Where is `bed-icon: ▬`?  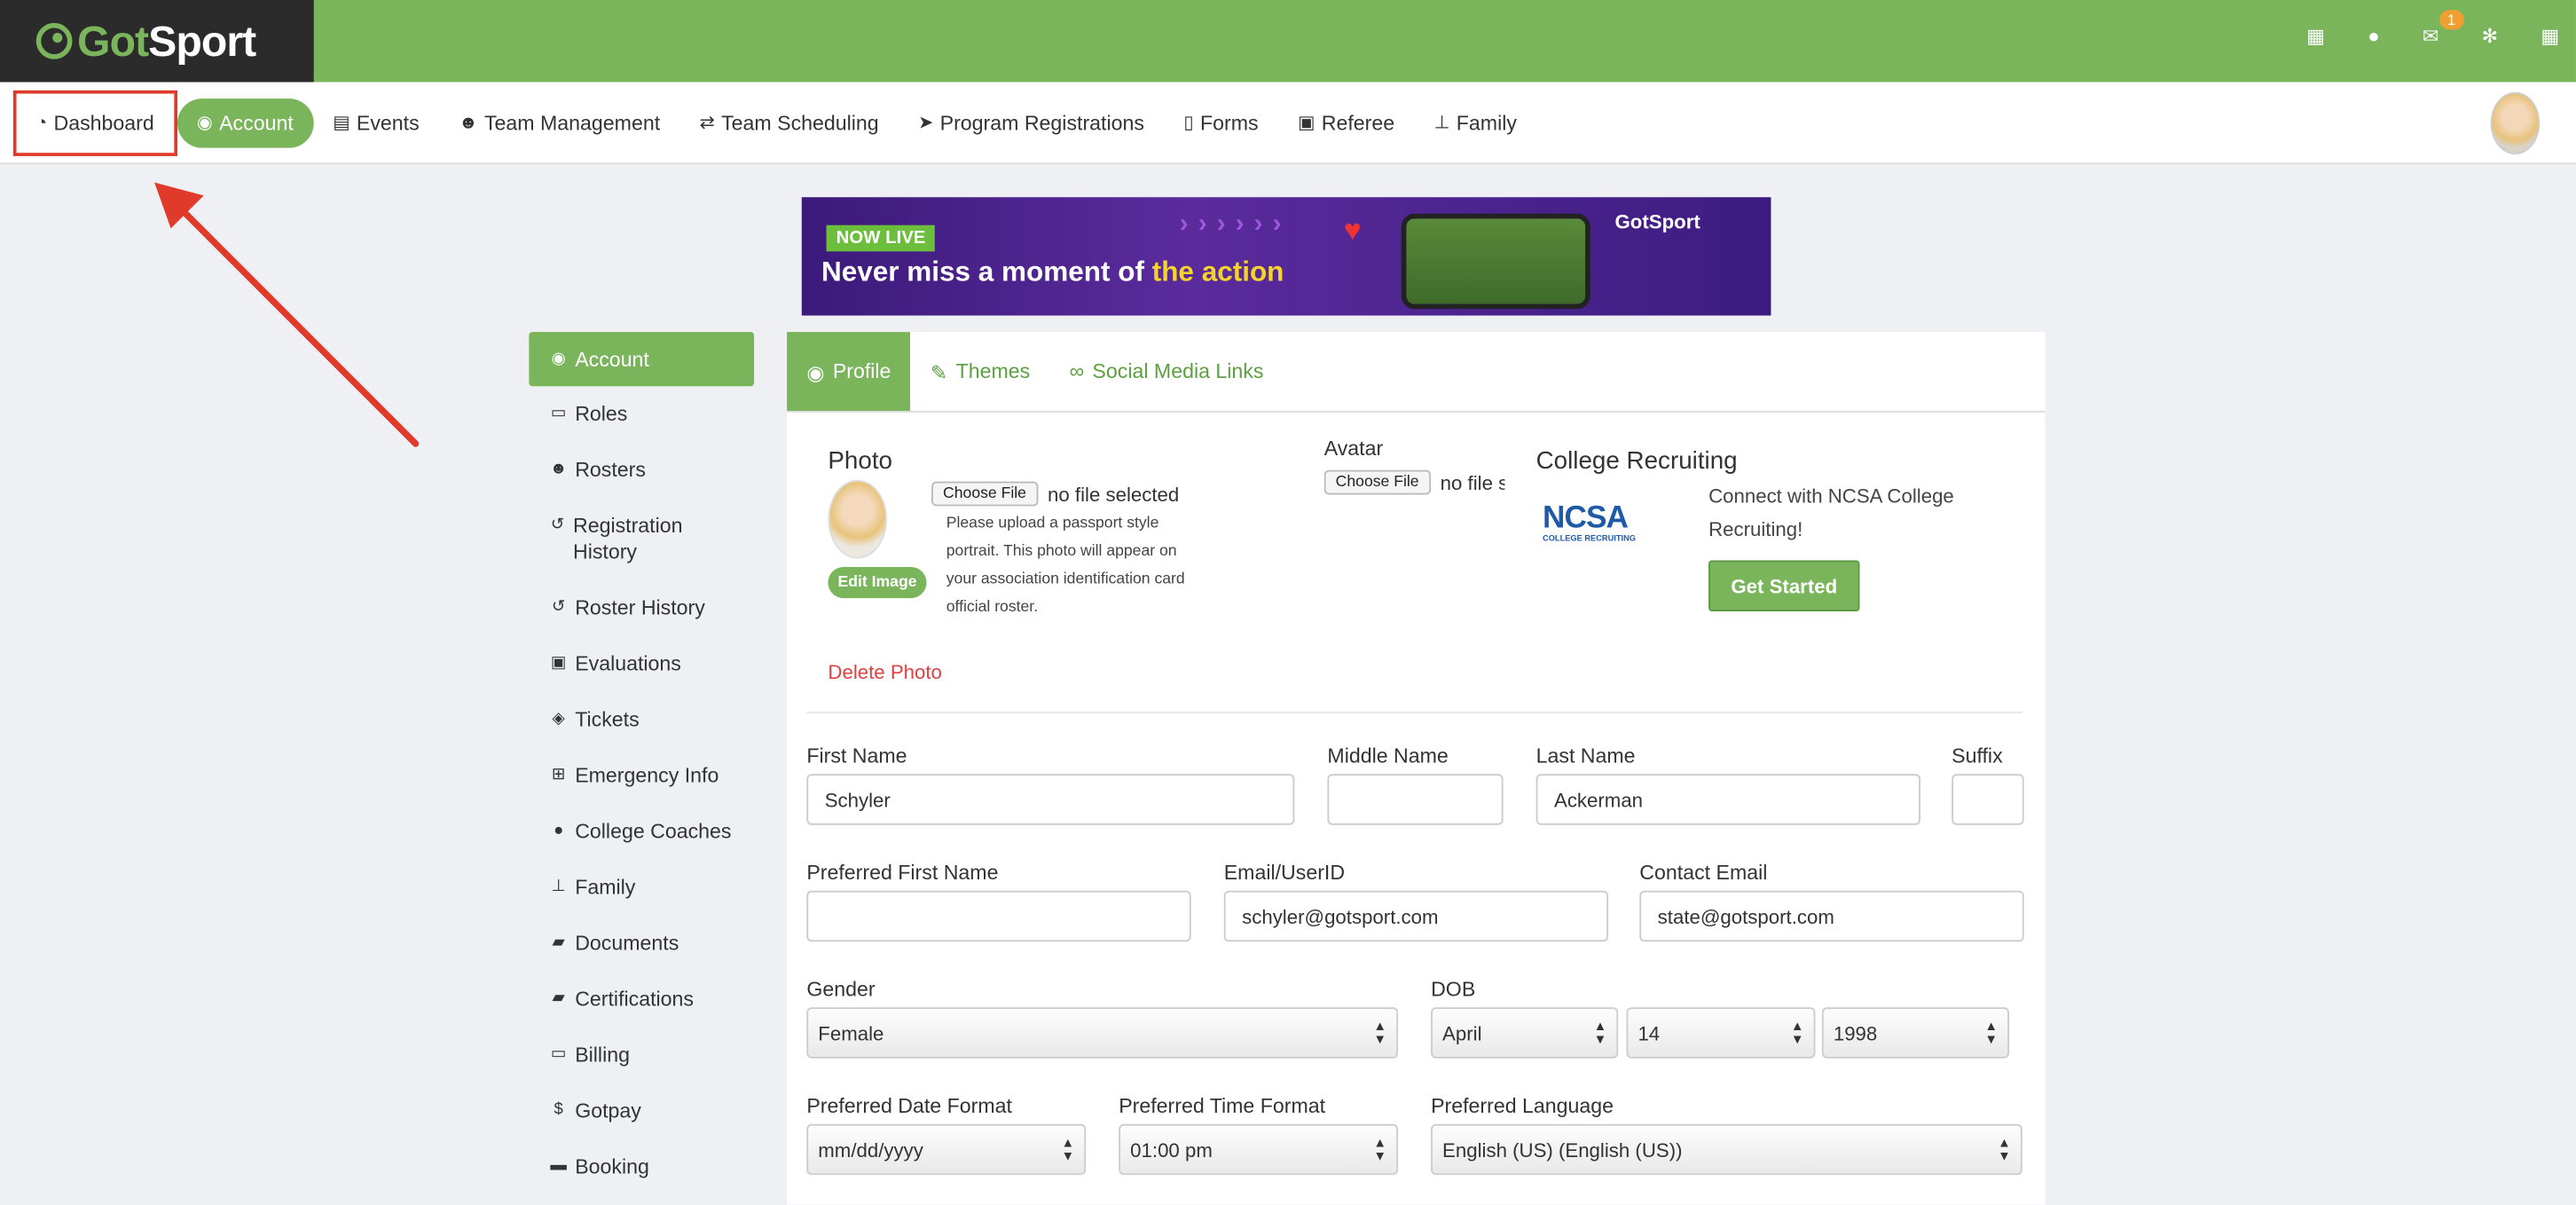 bed-icon: ▬ is located at coordinates (558, 1166).